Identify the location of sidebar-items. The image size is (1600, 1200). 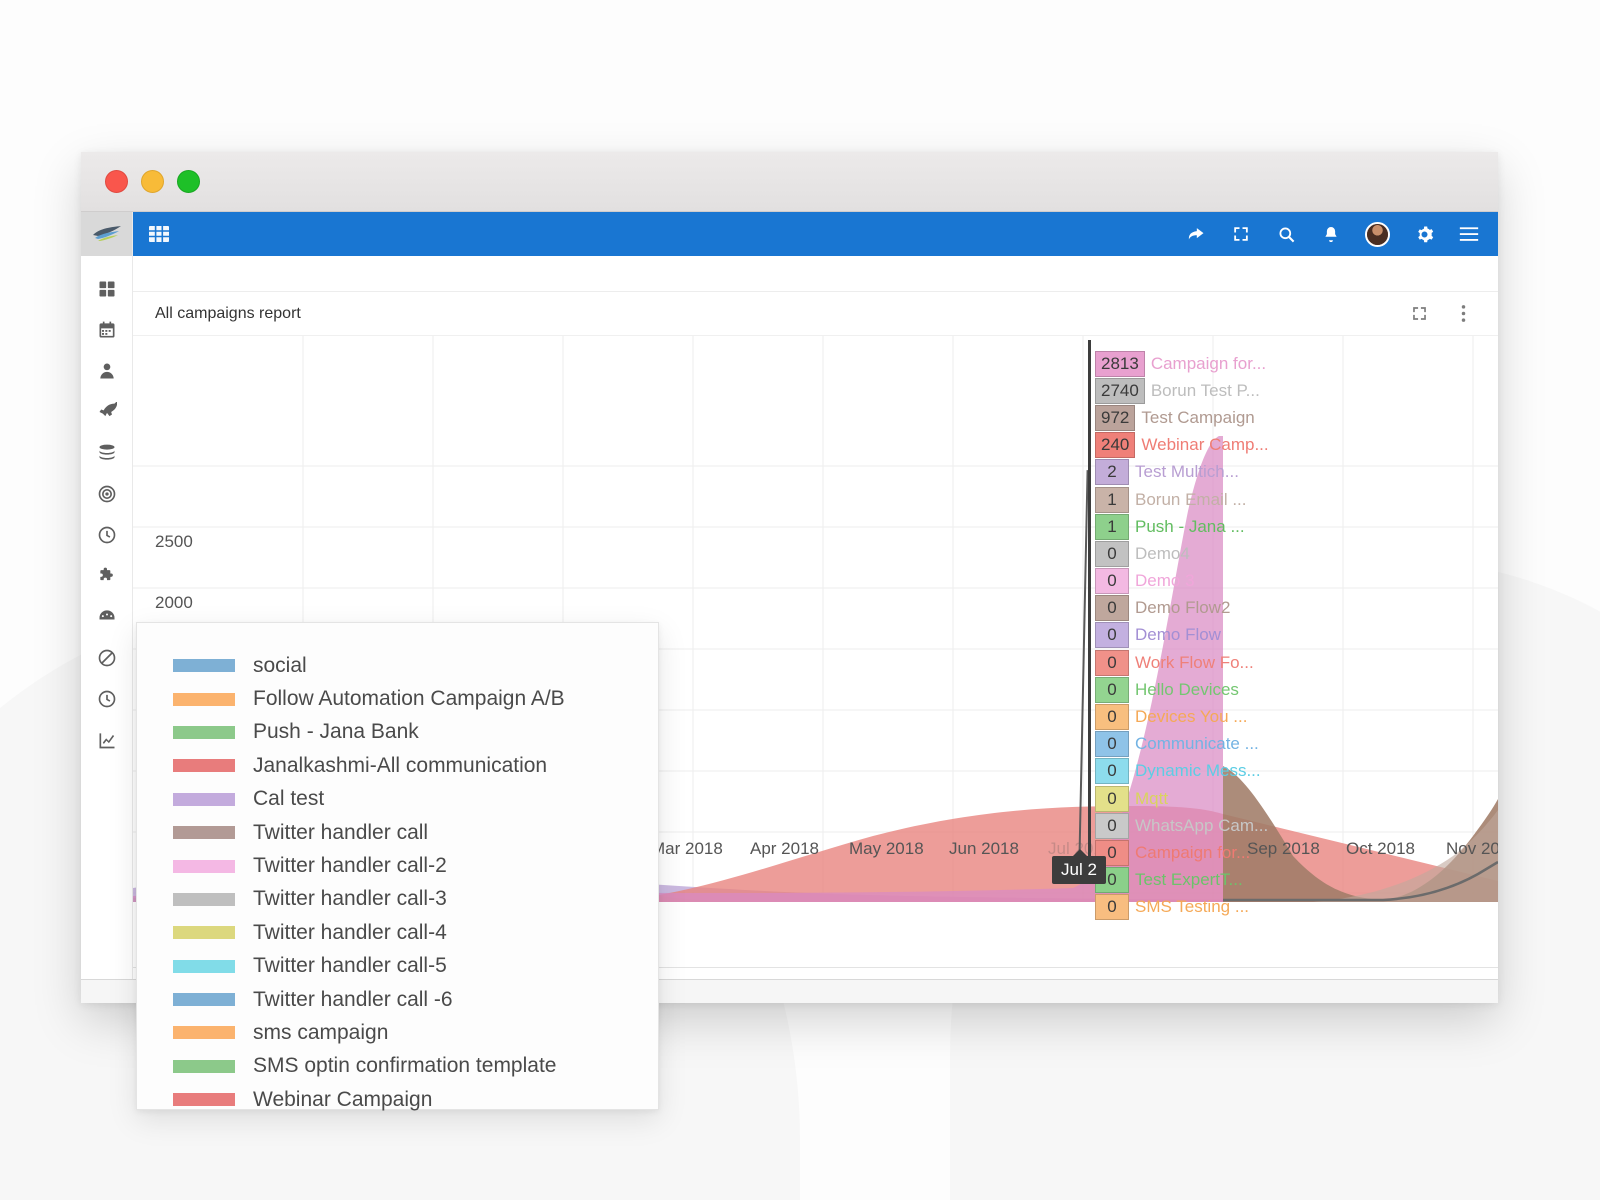
(106, 503).